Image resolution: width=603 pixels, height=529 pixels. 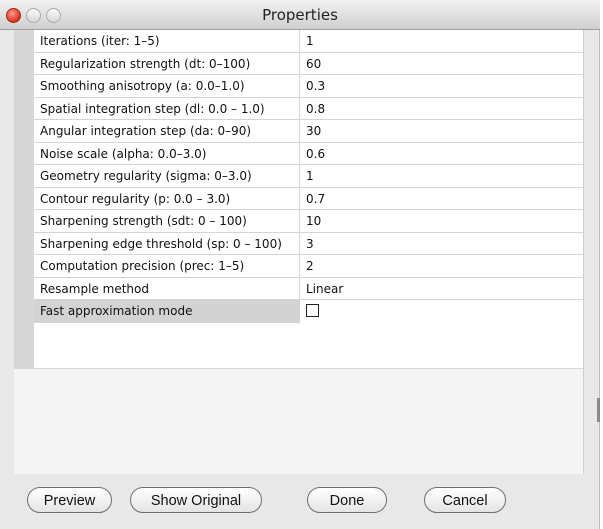 I want to click on property-row-geometry-regularity: Geometry regularity (sigma: 0–3.0) 1, so click(x=309, y=176).